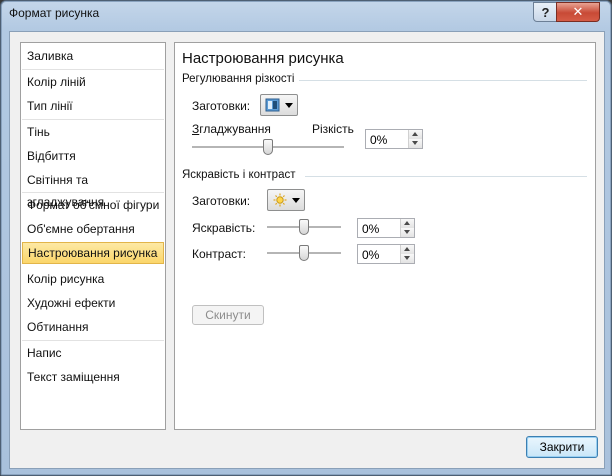 The image size is (612, 476). Describe the element at coordinates (545, 12) in the screenshot. I see `help-button: ?` at that location.